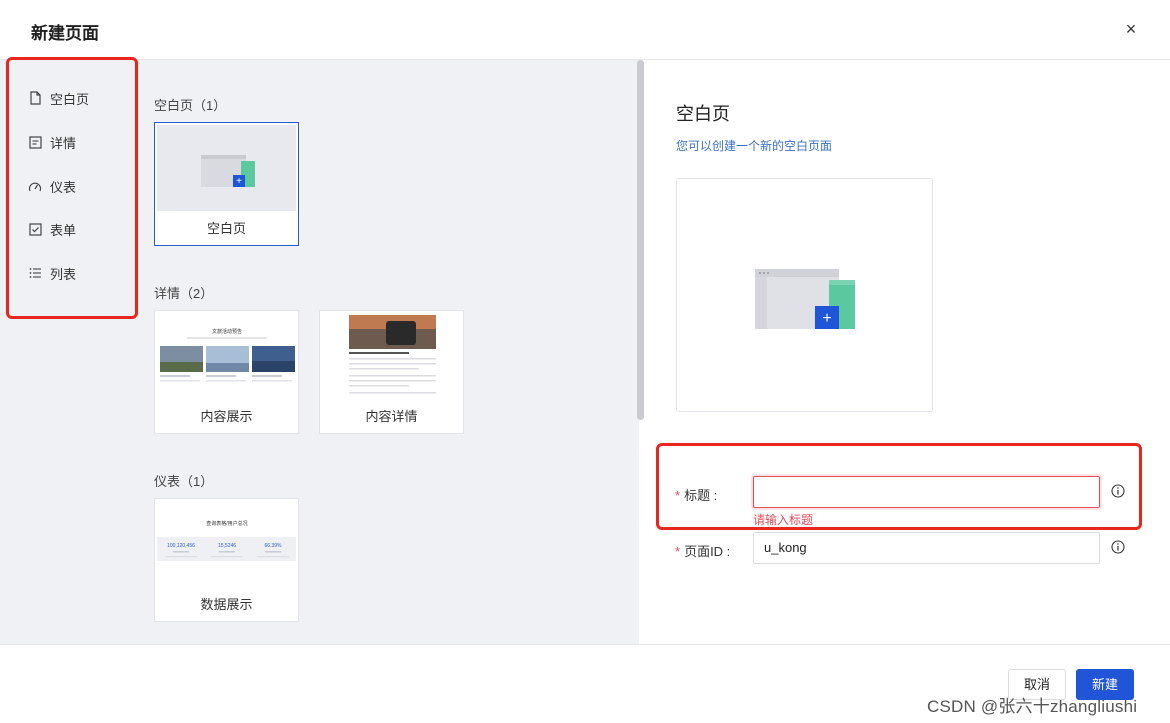 The width and height of the screenshot is (1170, 723). I want to click on data-display-thumbnail: 查询表格/用户总况 100,120,456 15,5246 66.39%, so click(226, 544).